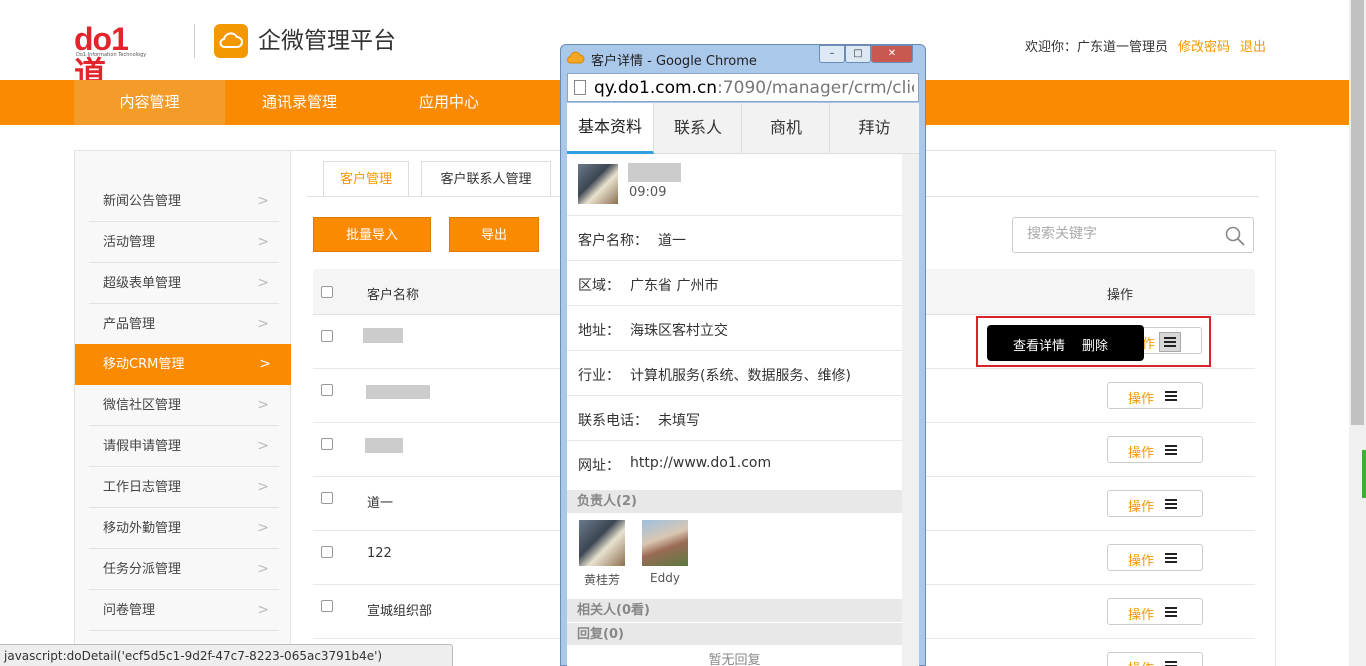 The height and width of the screenshot is (666, 1366). What do you see at coordinates (184, 242) in the screenshot?
I see `sidebar-item-activity: 活动管理 >` at bounding box center [184, 242].